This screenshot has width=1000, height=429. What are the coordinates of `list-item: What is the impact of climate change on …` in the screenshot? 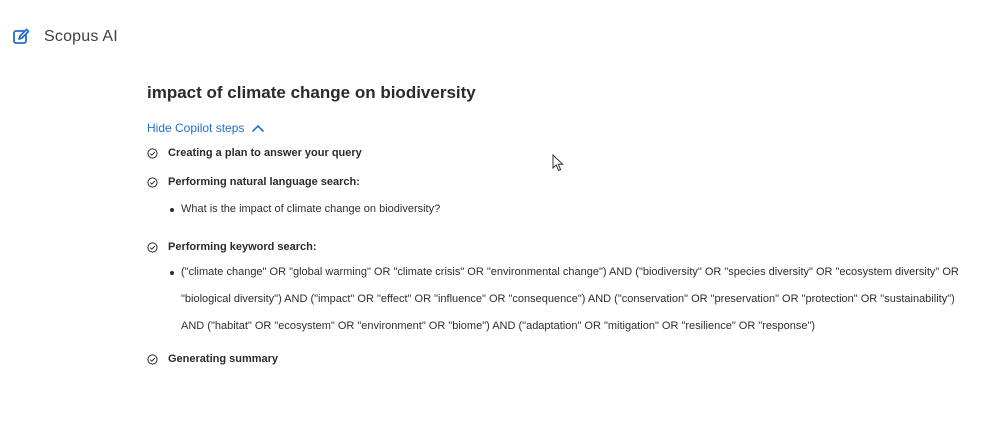 It's located at (562, 209).